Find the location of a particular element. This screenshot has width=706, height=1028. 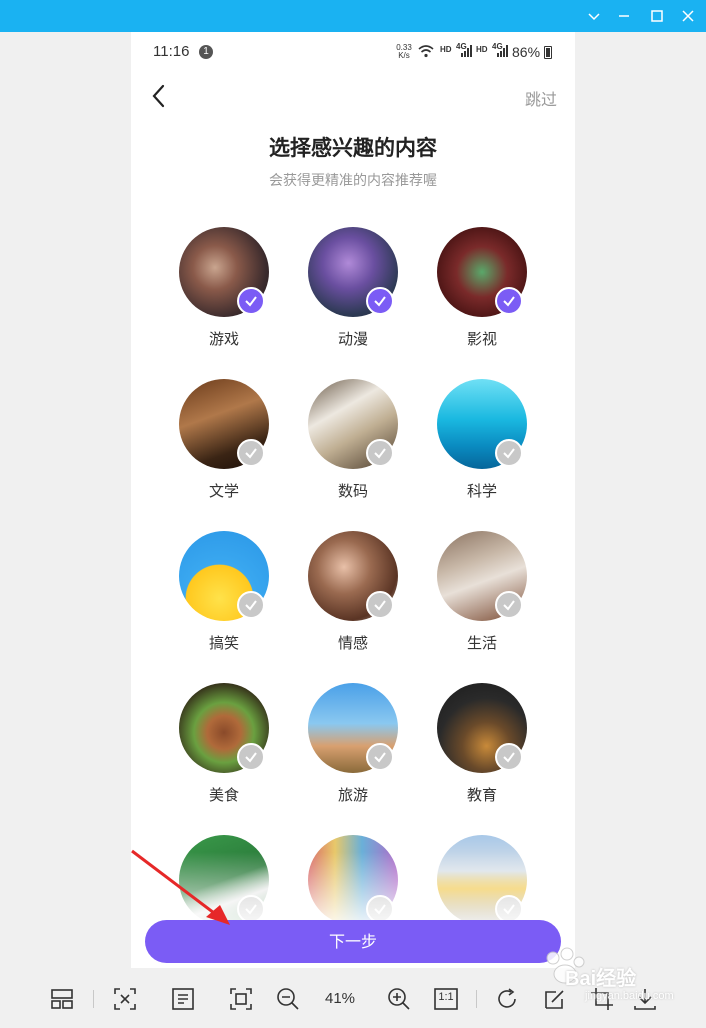

wifi-icon is located at coordinates (426, 51).